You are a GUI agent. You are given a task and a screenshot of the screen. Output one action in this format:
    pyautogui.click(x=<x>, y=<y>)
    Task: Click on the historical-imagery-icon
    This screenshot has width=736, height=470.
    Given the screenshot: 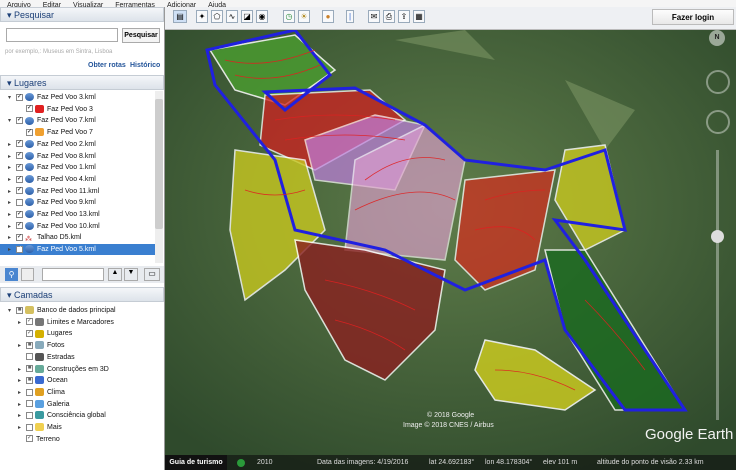 What is the action you would take?
    pyautogui.click(x=241, y=463)
    